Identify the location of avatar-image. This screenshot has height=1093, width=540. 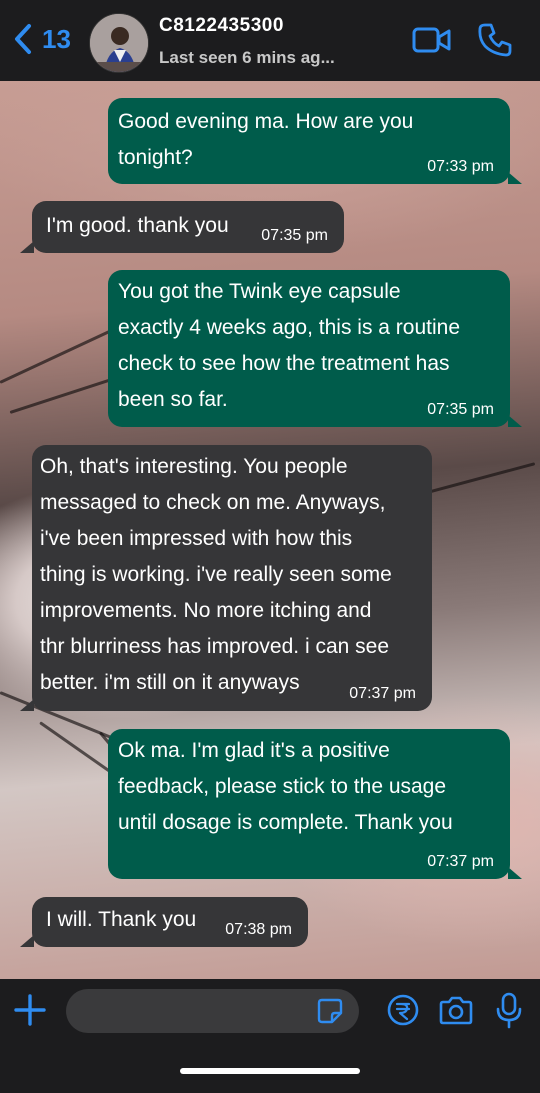
(119, 43).